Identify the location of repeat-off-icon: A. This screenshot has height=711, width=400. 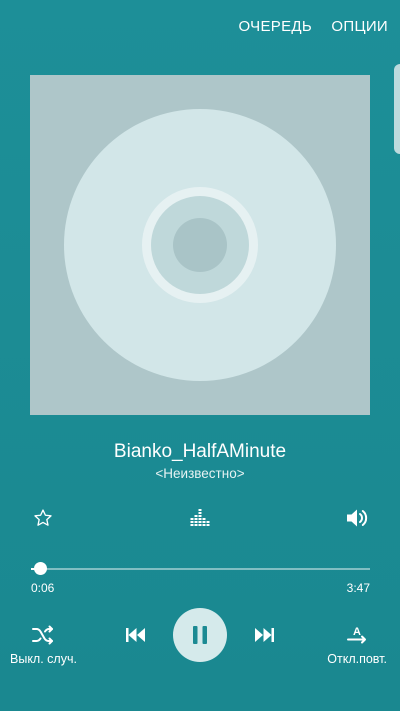
(356, 635).